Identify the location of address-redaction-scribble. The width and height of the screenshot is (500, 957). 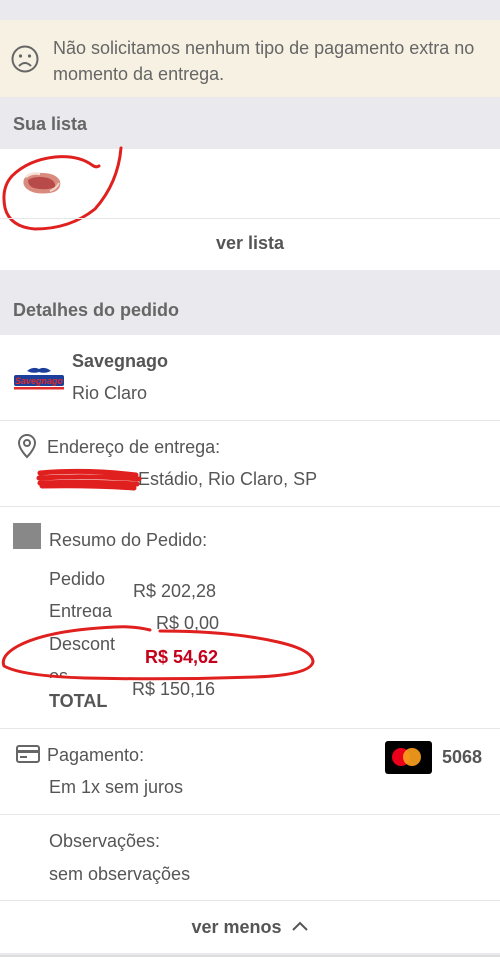
(89, 479).